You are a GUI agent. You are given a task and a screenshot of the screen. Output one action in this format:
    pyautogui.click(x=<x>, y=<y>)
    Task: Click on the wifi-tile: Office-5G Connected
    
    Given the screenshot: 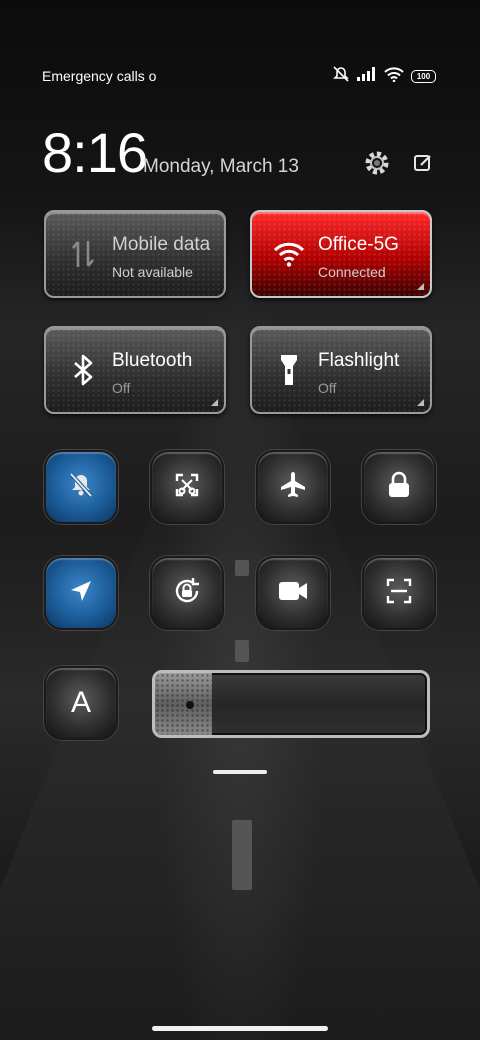 What is the action you would take?
    pyautogui.click(x=341, y=254)
    